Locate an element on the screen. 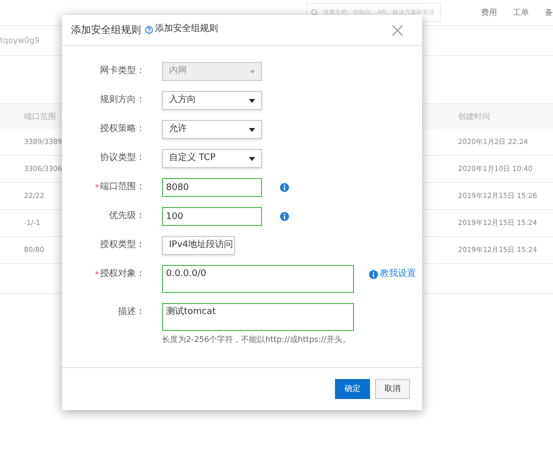 The width and height of the screenshot is (553, 453). header-link: 工单 is located at coordinates (521, 12).